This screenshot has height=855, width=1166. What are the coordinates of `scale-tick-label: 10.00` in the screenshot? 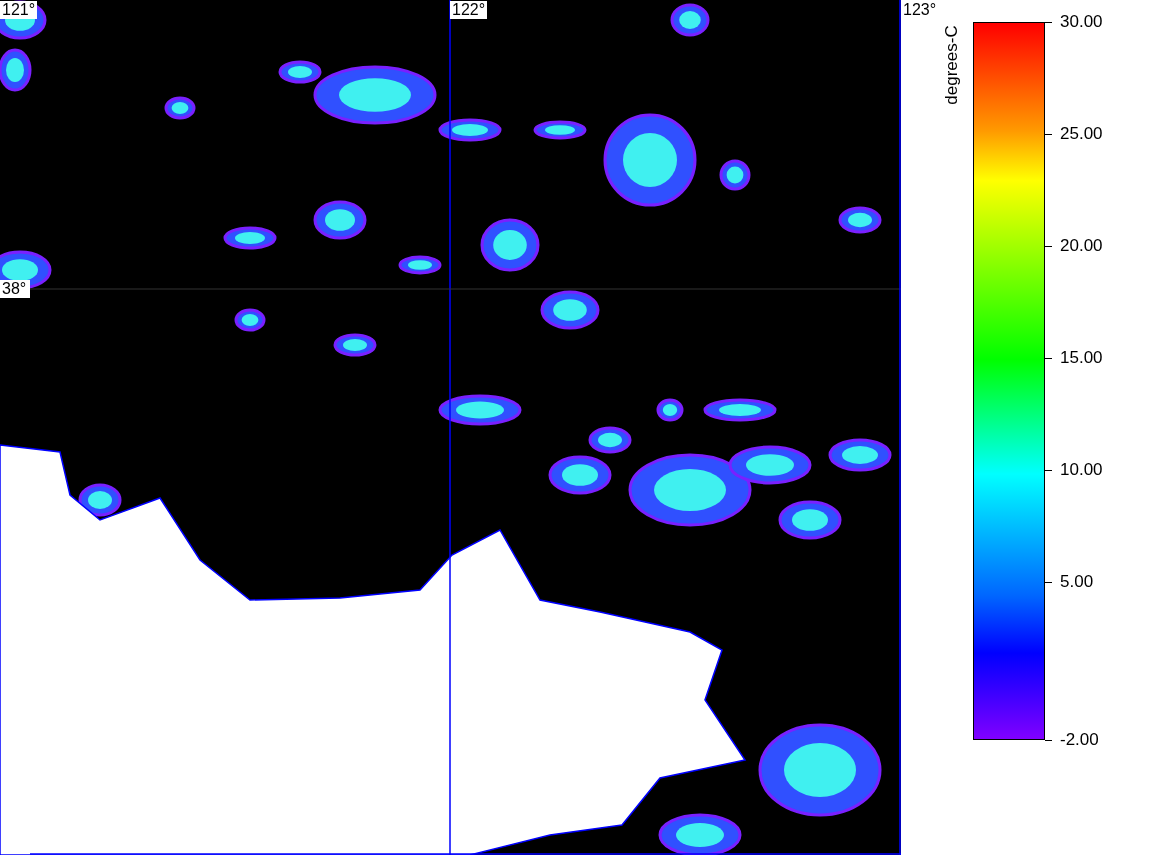 It's located at (1081, 470).